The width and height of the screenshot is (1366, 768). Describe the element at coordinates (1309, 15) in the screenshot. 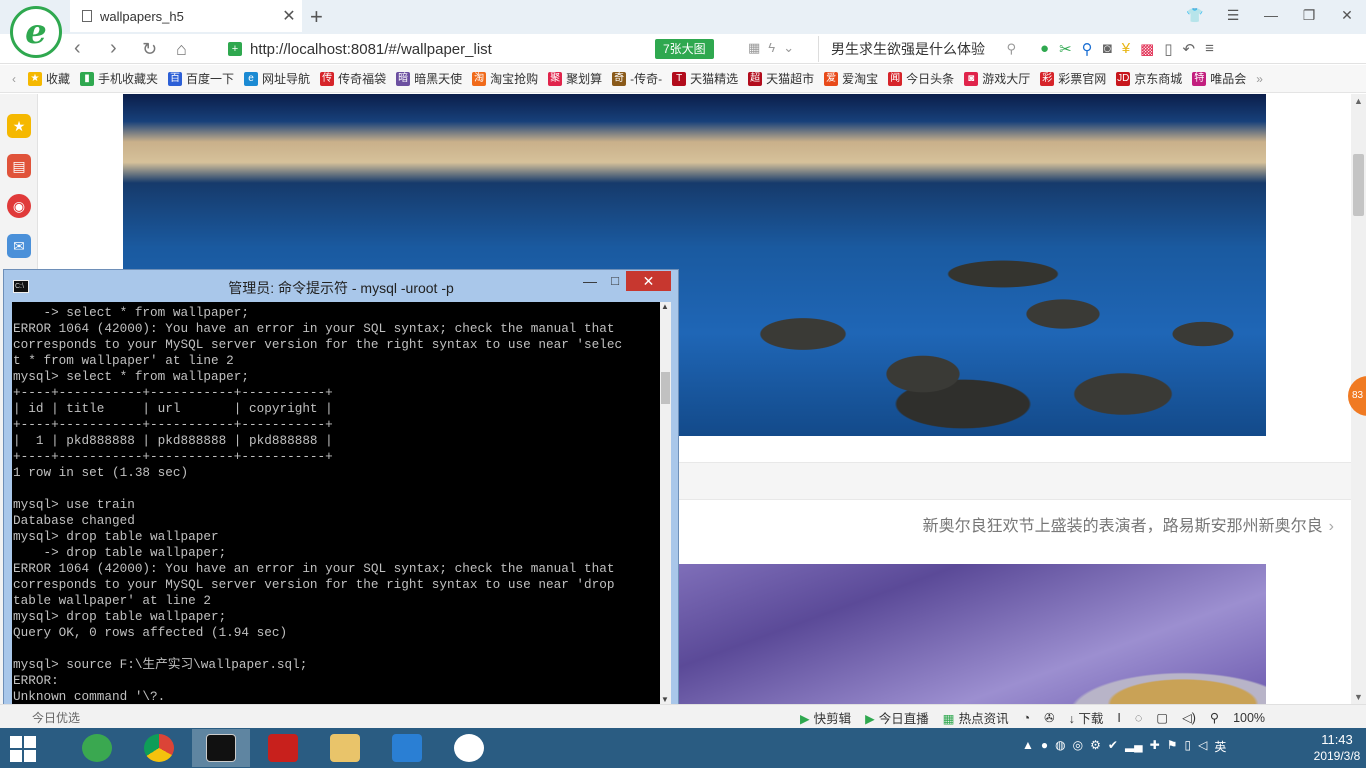

I see `restore-button: ❐` at that location.